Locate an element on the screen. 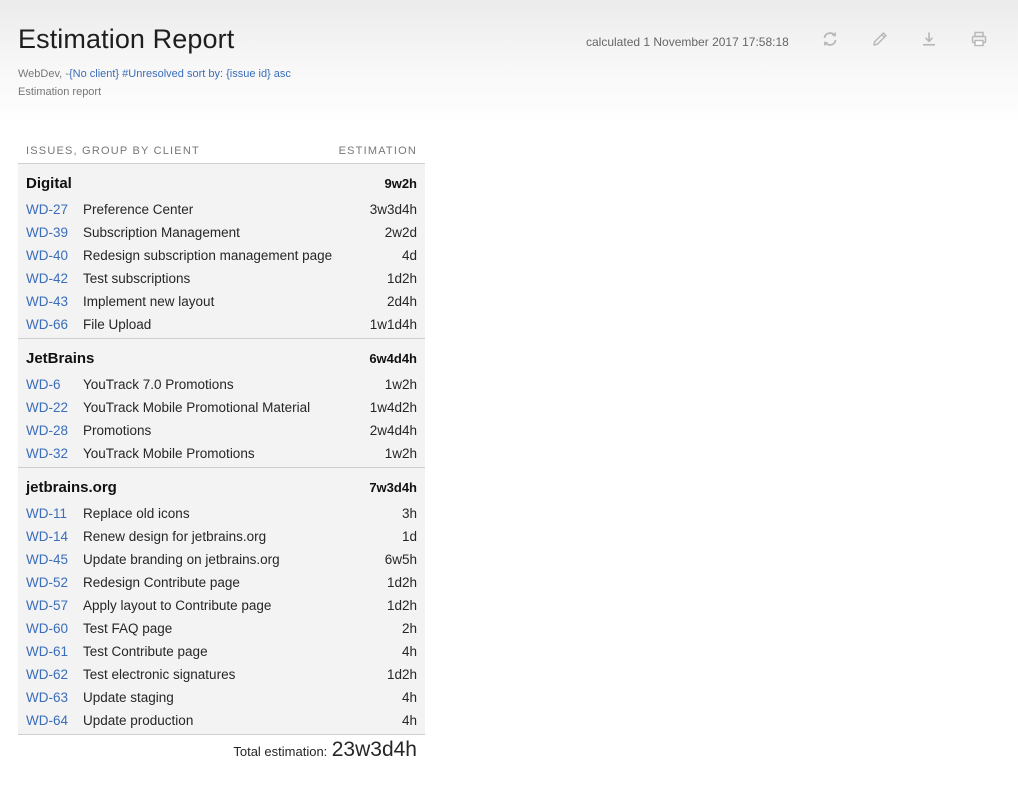 Image resolution: width=1018 pixels, height=793 pixels. issue-id-link: WD-52 is located at coordinates (54, 582).